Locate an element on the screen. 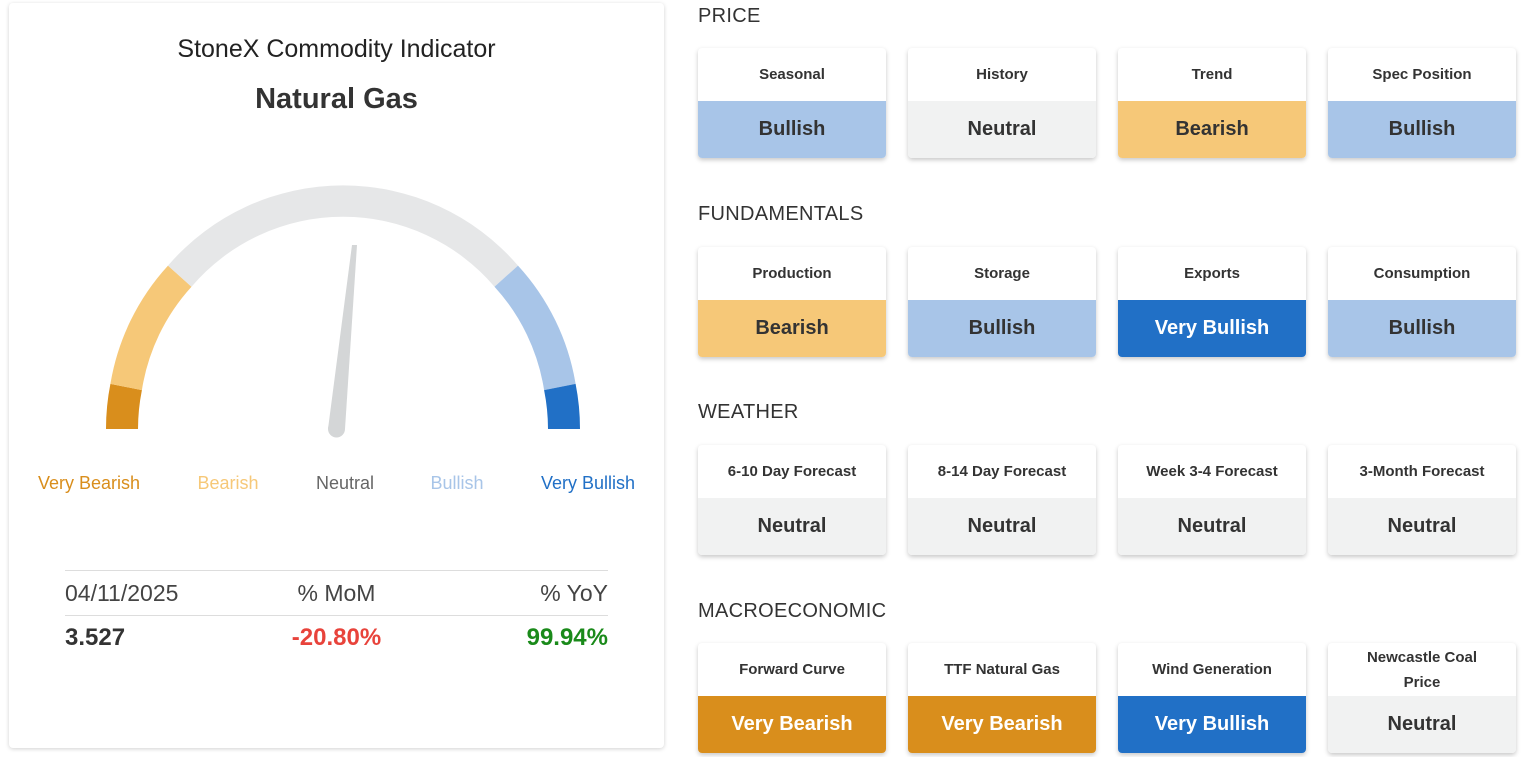 The height and width of the screenshot is (757, 1525). tile-8-14-day-forecast: 8-14 Day Forecast Neutral is located at coordinates (1002, 500).